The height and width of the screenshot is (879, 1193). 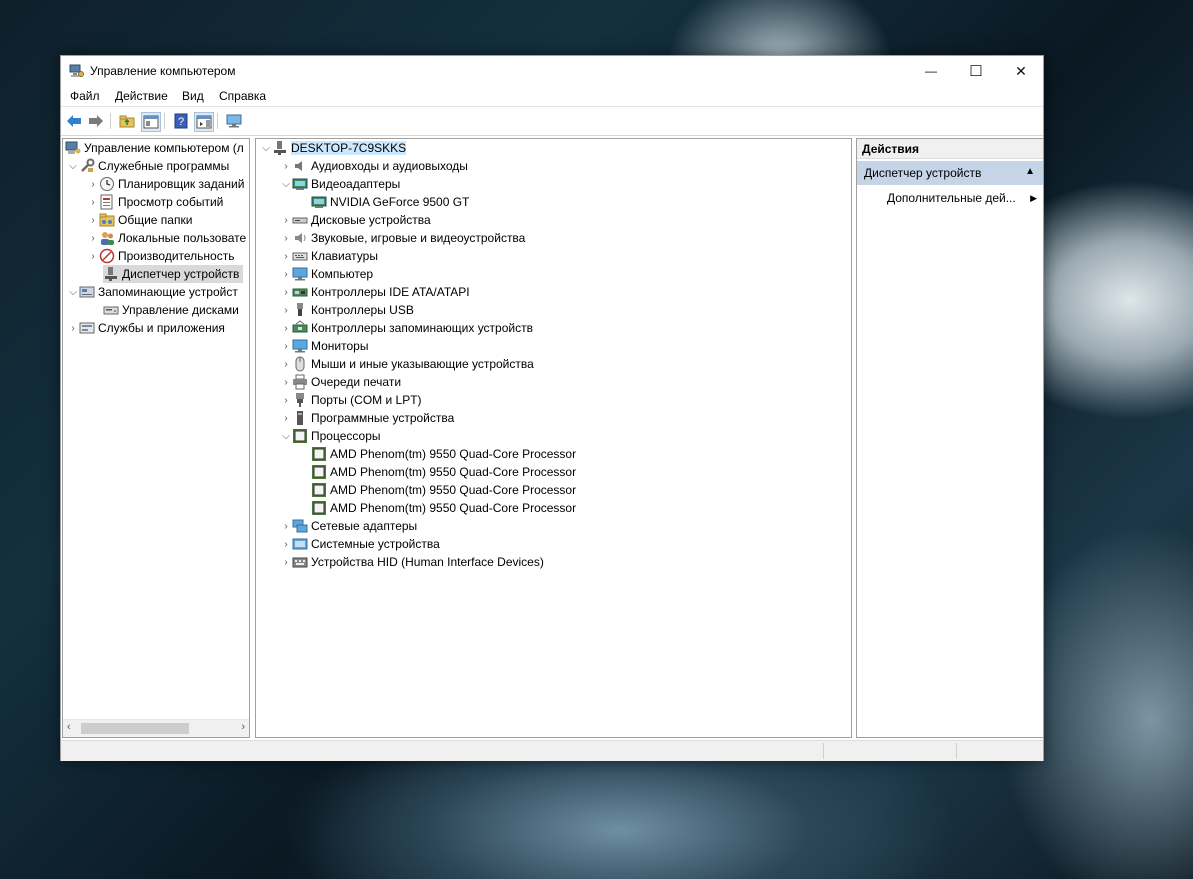 I want to click on device-category: › Порты (COM и LPT), so click(x=351, y=400).